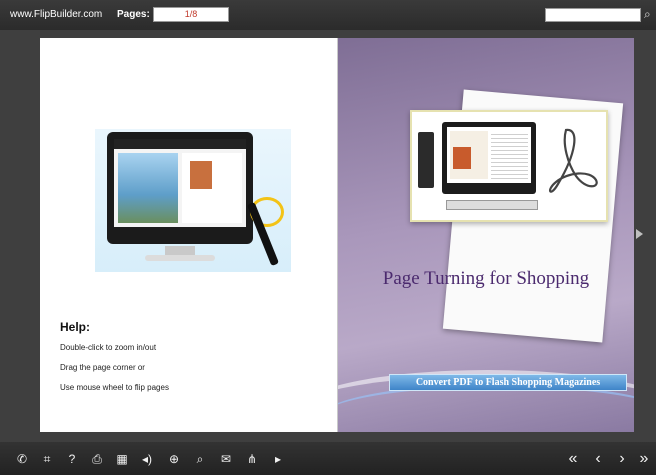 The width and height of the screenshot is (656, 475). What do you see at coordinates (47, 459) in the screenshot?
I see `fit-screen-icon: ⌗` at bounding box center [47, 459].